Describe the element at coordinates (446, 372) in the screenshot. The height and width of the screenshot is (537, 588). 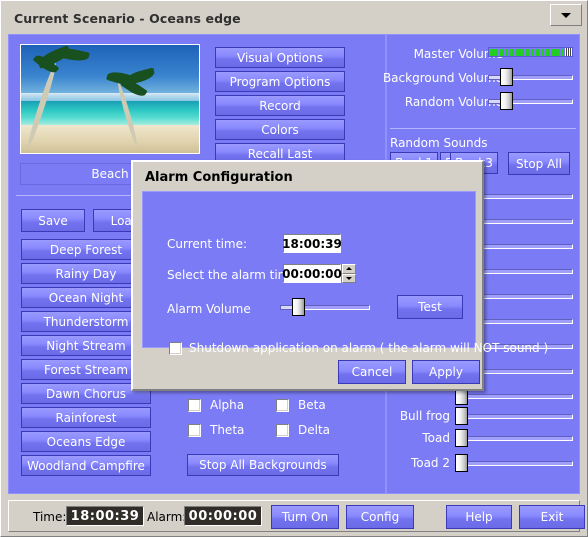
I see `apply-button: Apply` at that location.